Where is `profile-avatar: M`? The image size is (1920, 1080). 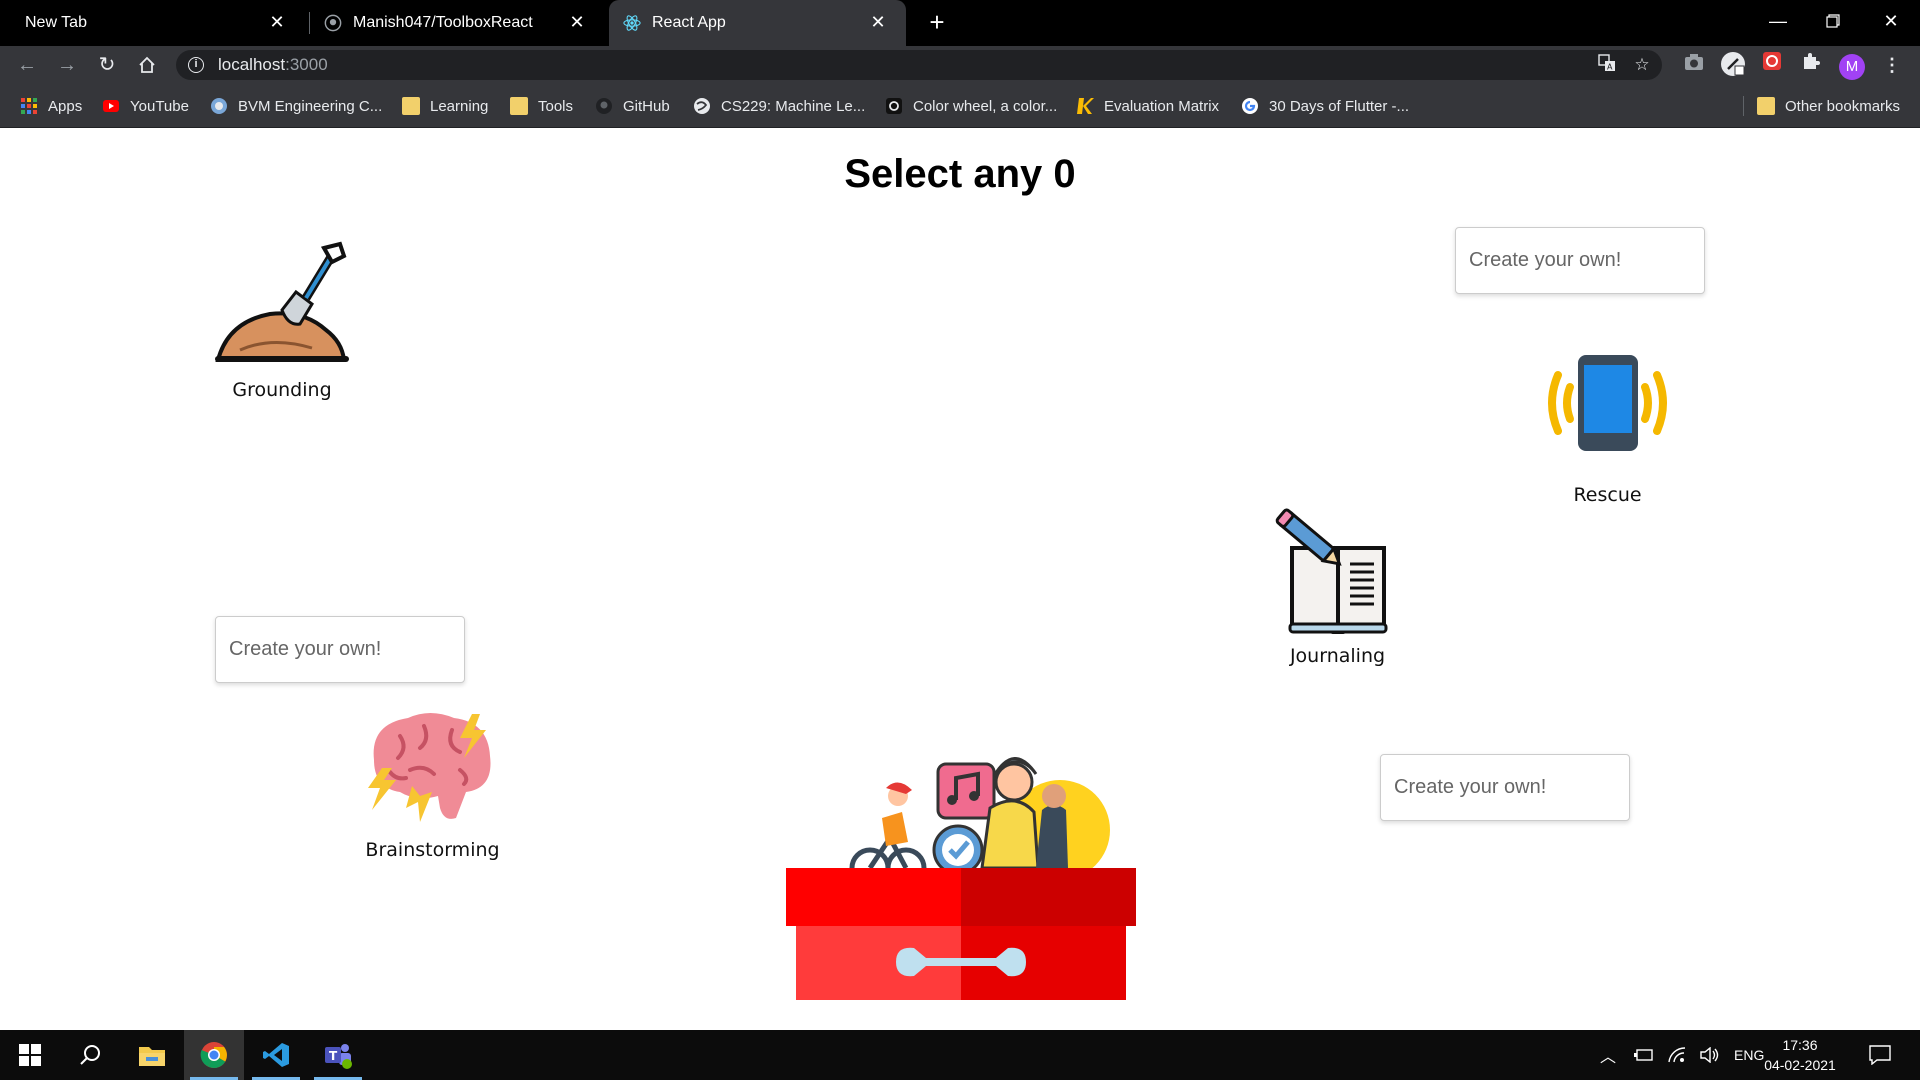
profile-avatar: M is located at coordinates (1852, 65).